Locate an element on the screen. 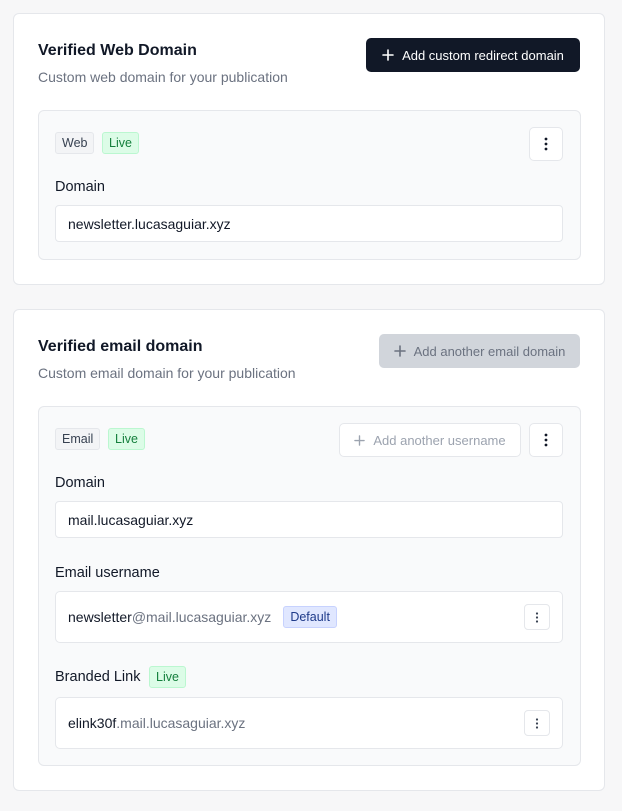 The height and width of the screenshot is (811, 622). email-domain-subtitle: Custom email domain for your publication is located at coordinates (167, 373).